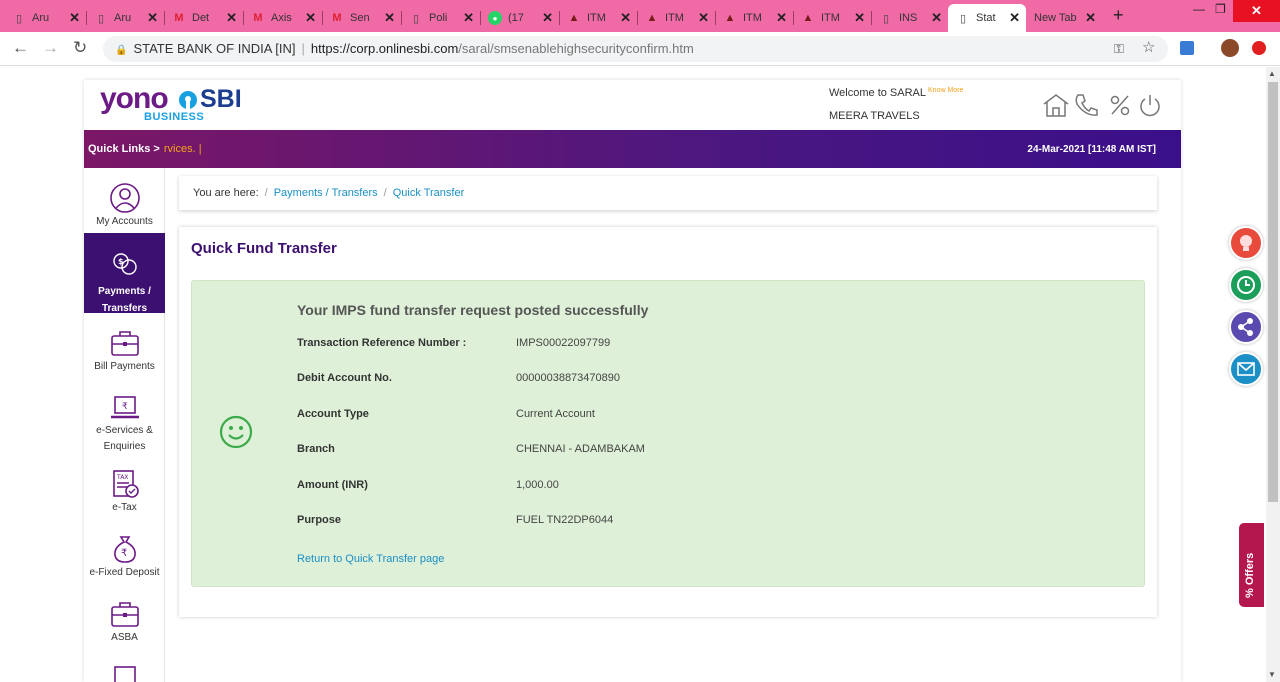 Image resolution: width=1280 pixels, height=682 pixels. What do you see at coordinates (1064, 18) in the screenshot?
I see `browser-tab: New Tab ✕` at bounding box center [1064, 18].